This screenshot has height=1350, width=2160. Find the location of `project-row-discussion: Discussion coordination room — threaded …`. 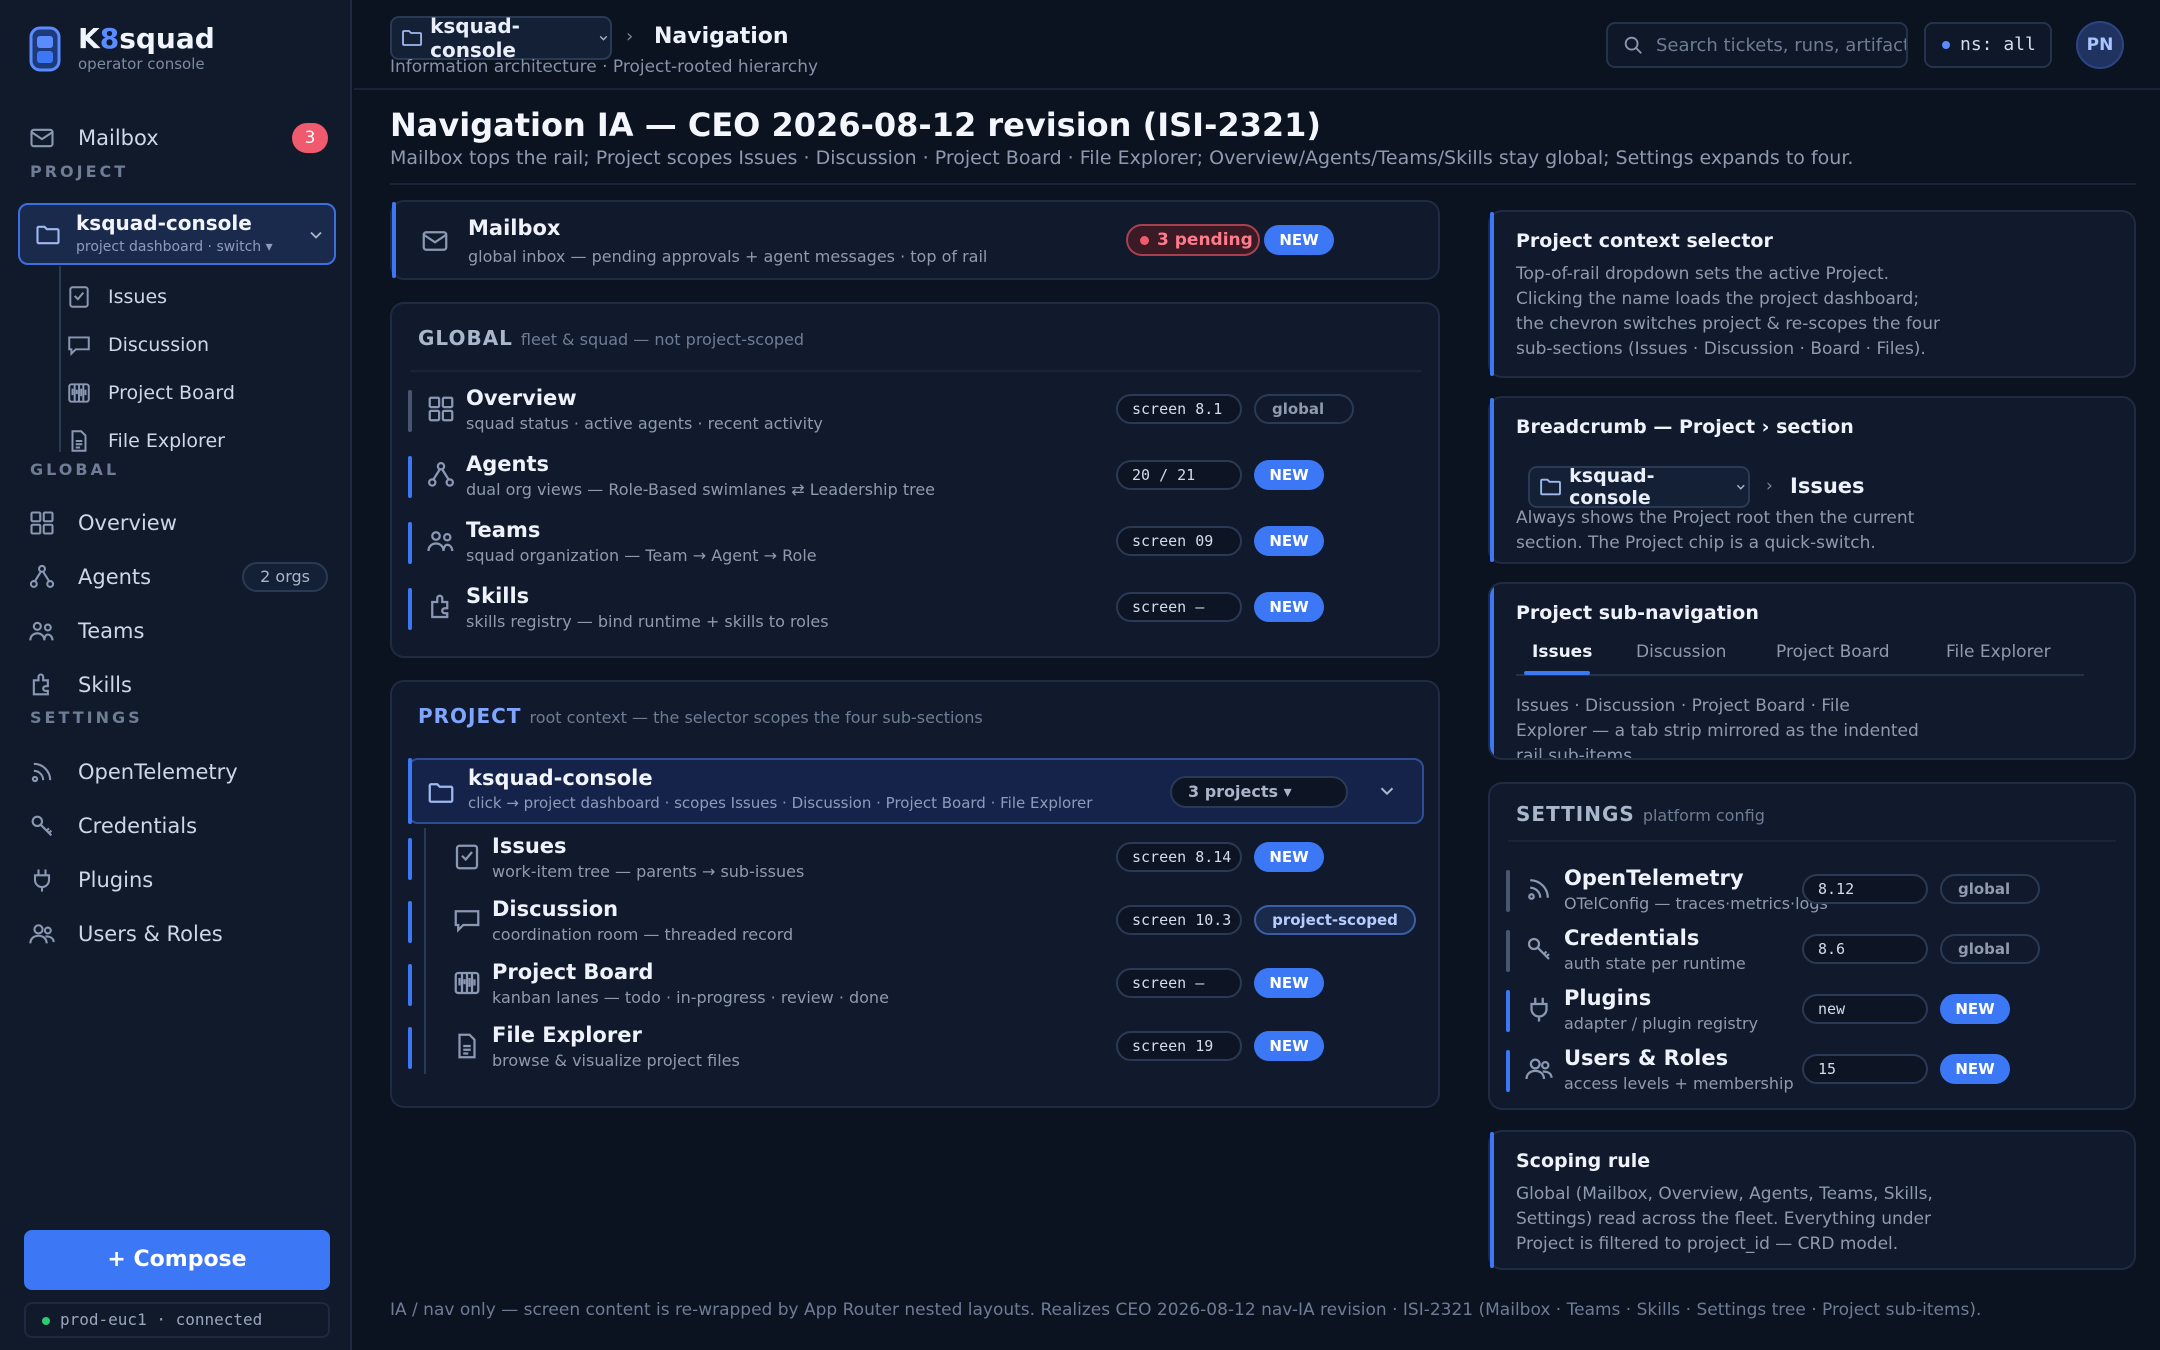

project-row-discussion: Discussion coordination room — threaded … is located at coordinates (915, 923).